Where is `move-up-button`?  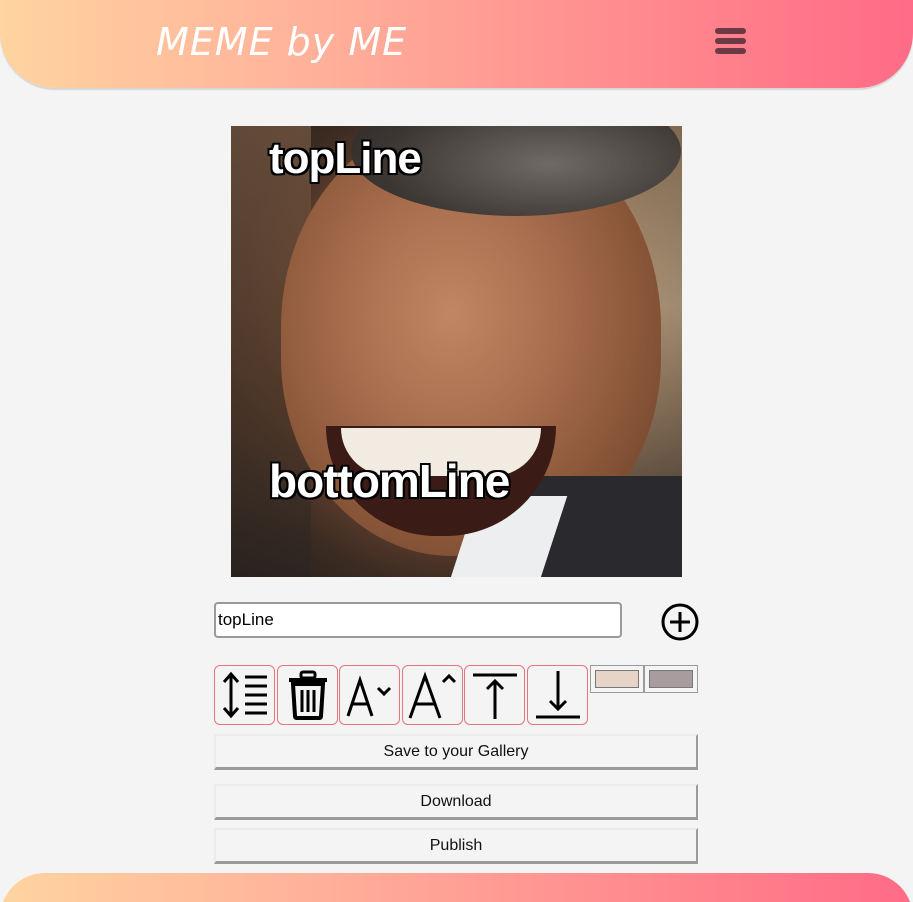
move-up-button is located at coordinates (494, 695).